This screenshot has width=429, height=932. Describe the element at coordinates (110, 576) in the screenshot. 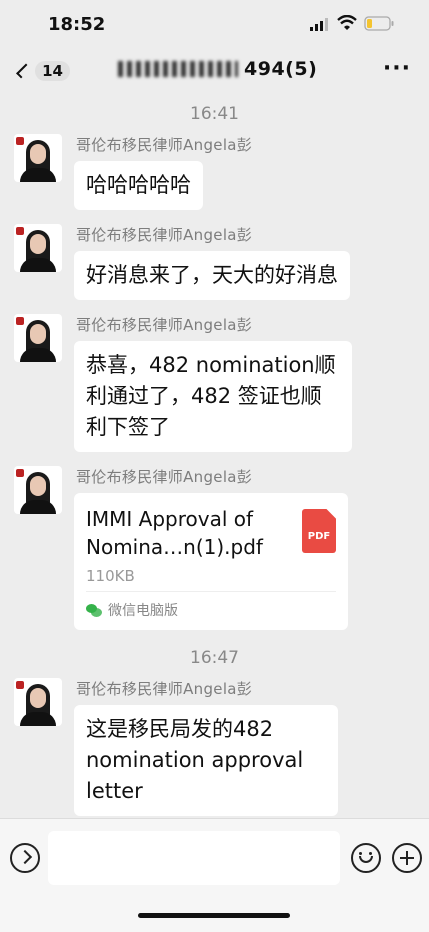

I see `file-size: 110KB` at that location.